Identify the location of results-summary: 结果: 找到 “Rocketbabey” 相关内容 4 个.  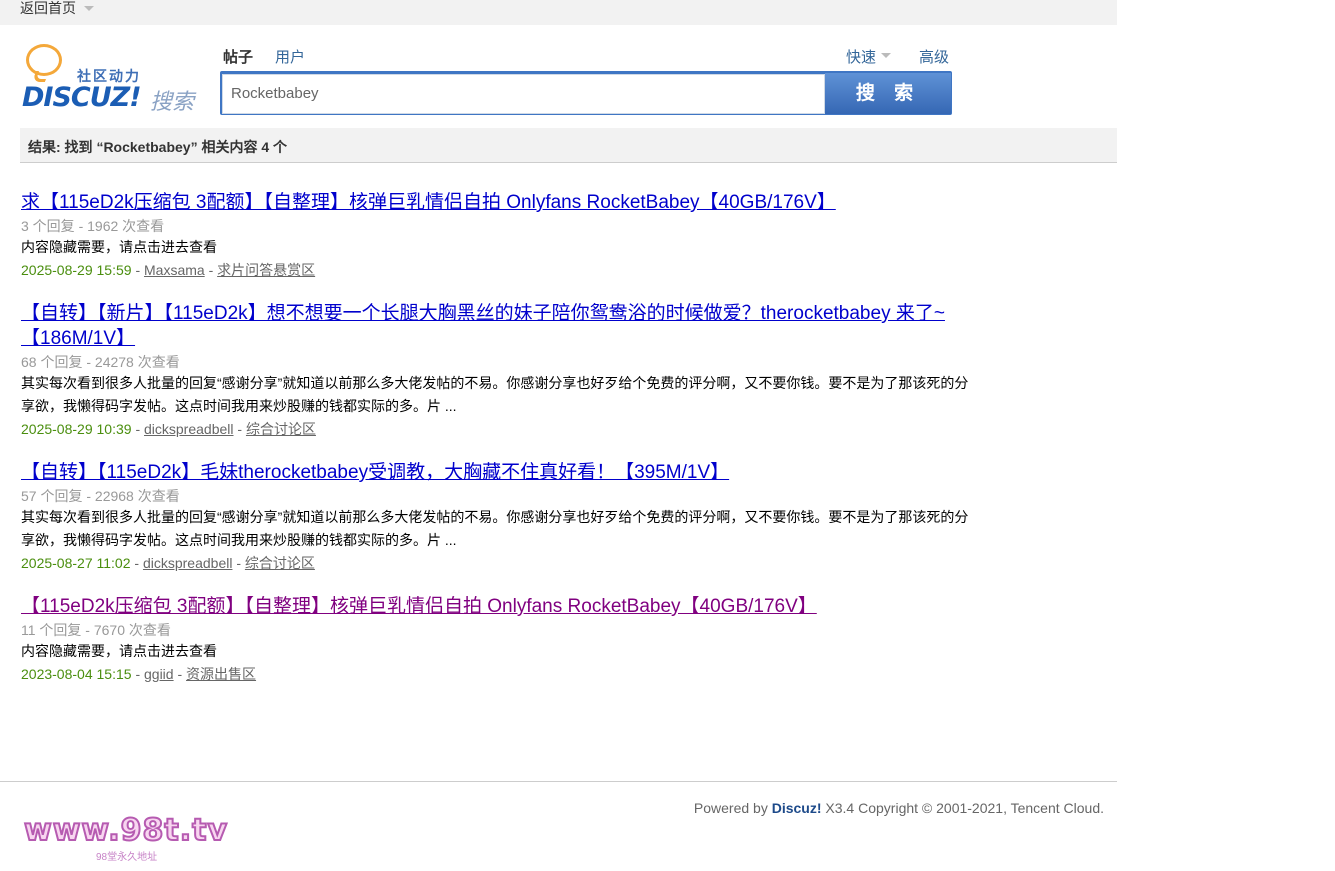
(158, 147).